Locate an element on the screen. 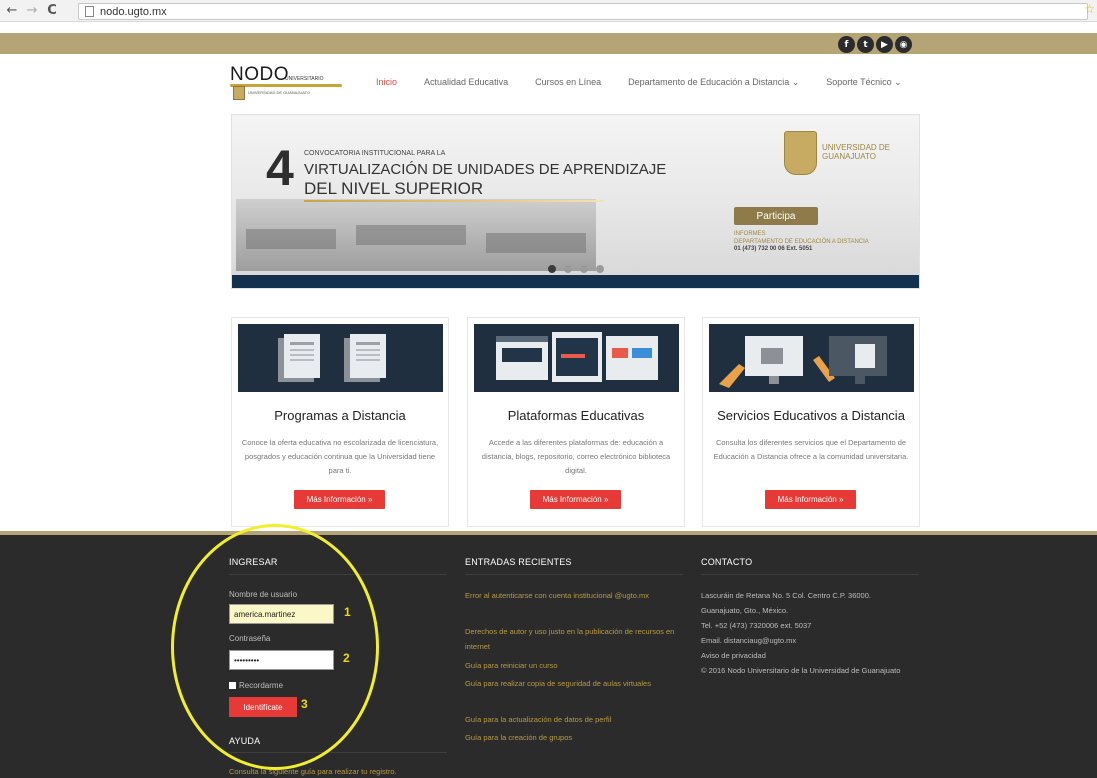  nav-item-departamento: Departamento de Educación a Distancia ⌄ is located at coordinates (713, 82).